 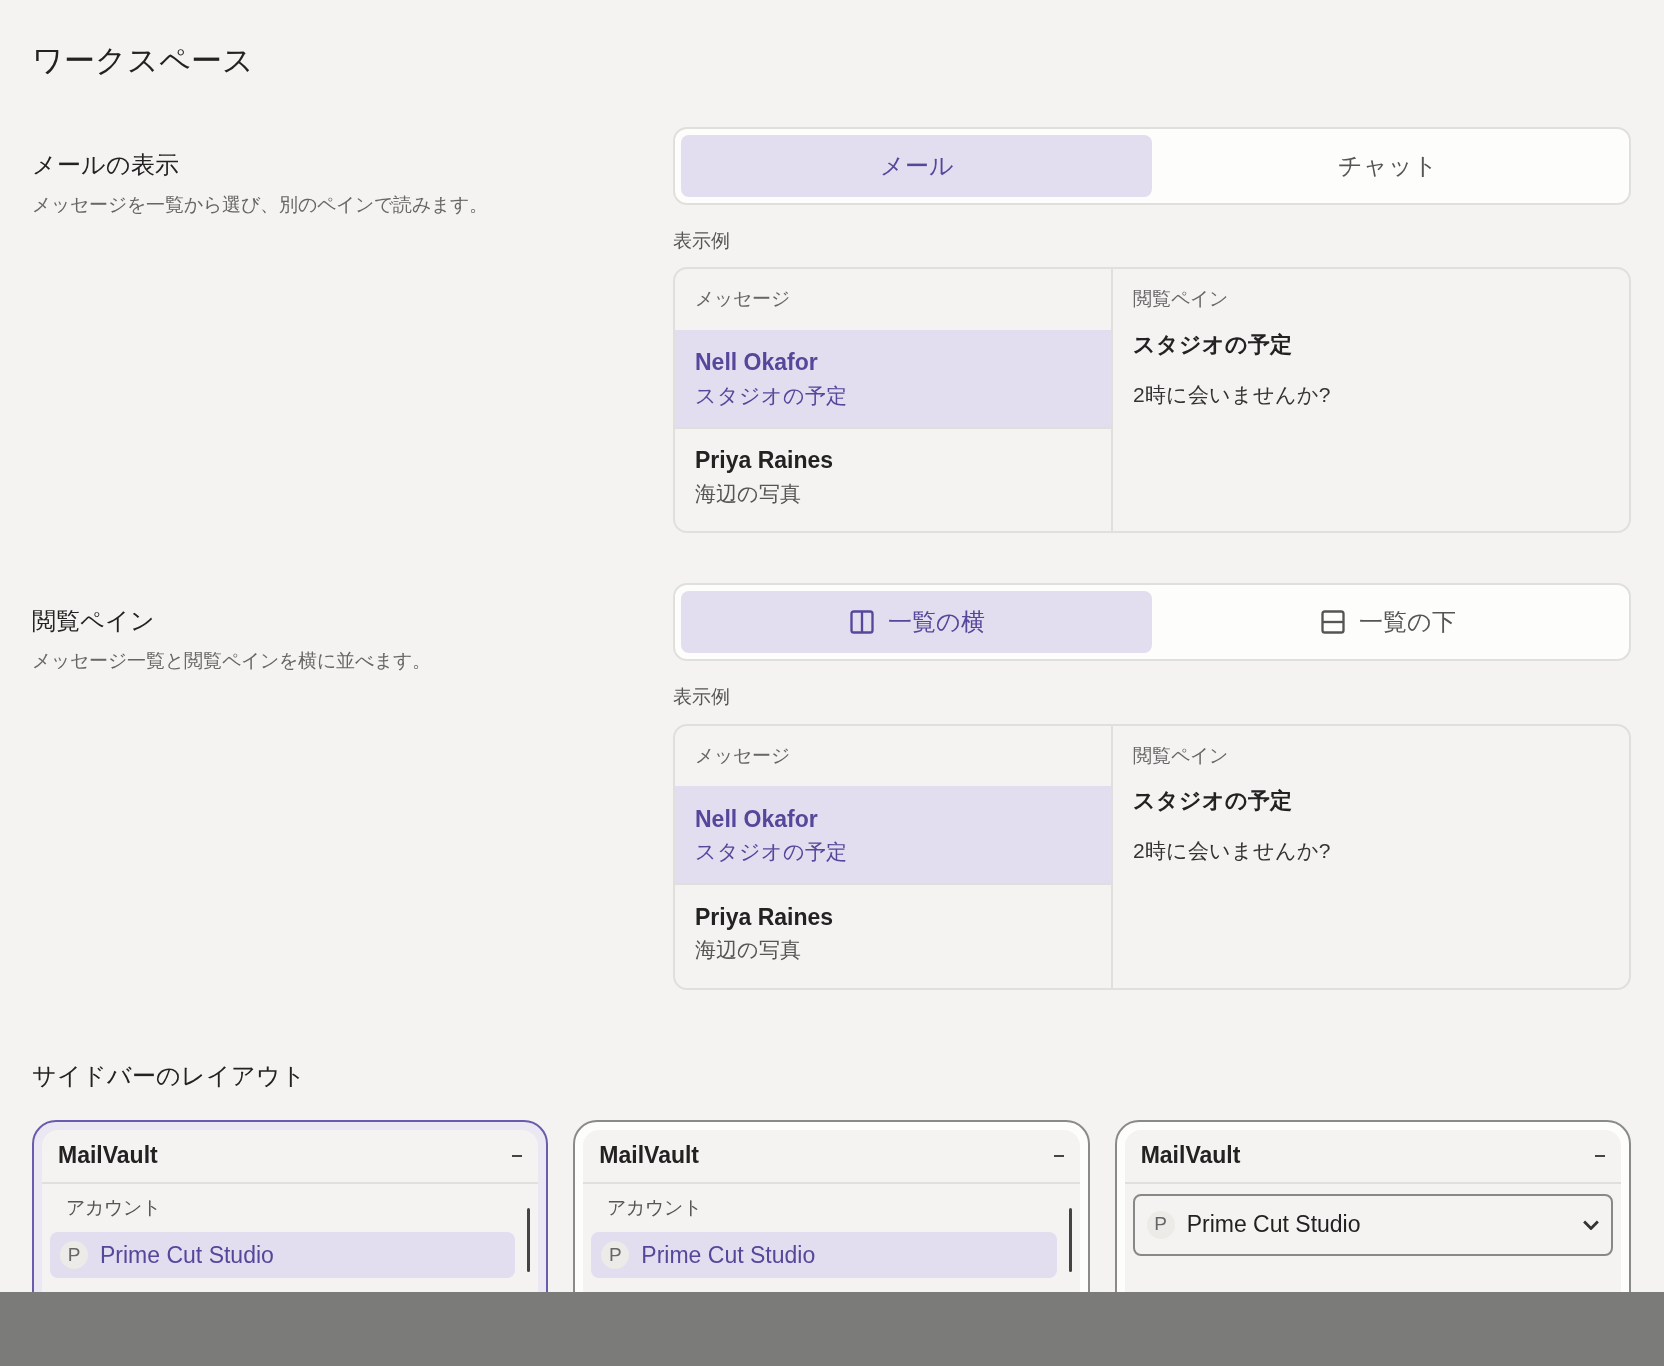 I want to click on segment-option: 一覧の下, so click(x=1387, y=622).